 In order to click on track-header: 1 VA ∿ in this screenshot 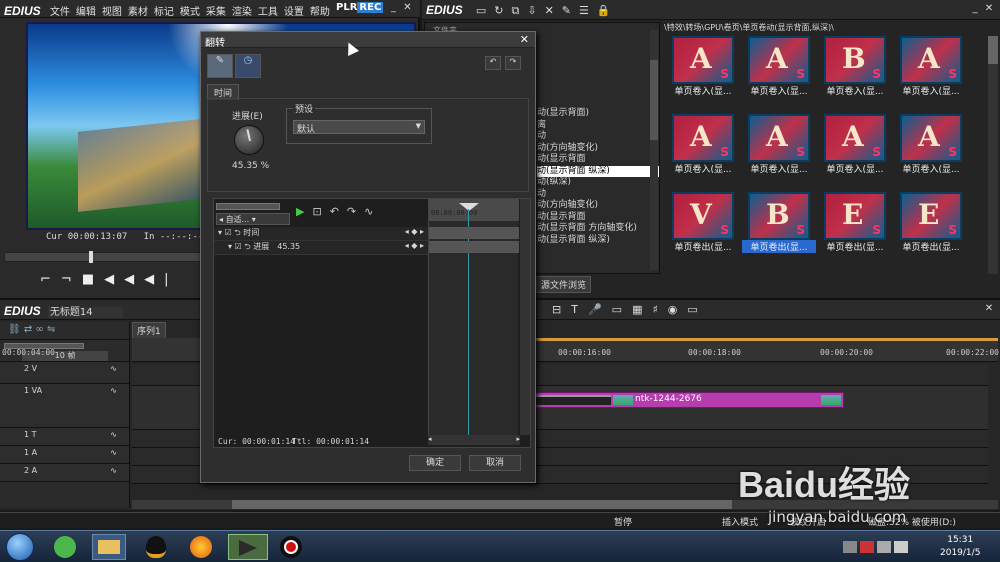, I will do `click(64, 406)`.